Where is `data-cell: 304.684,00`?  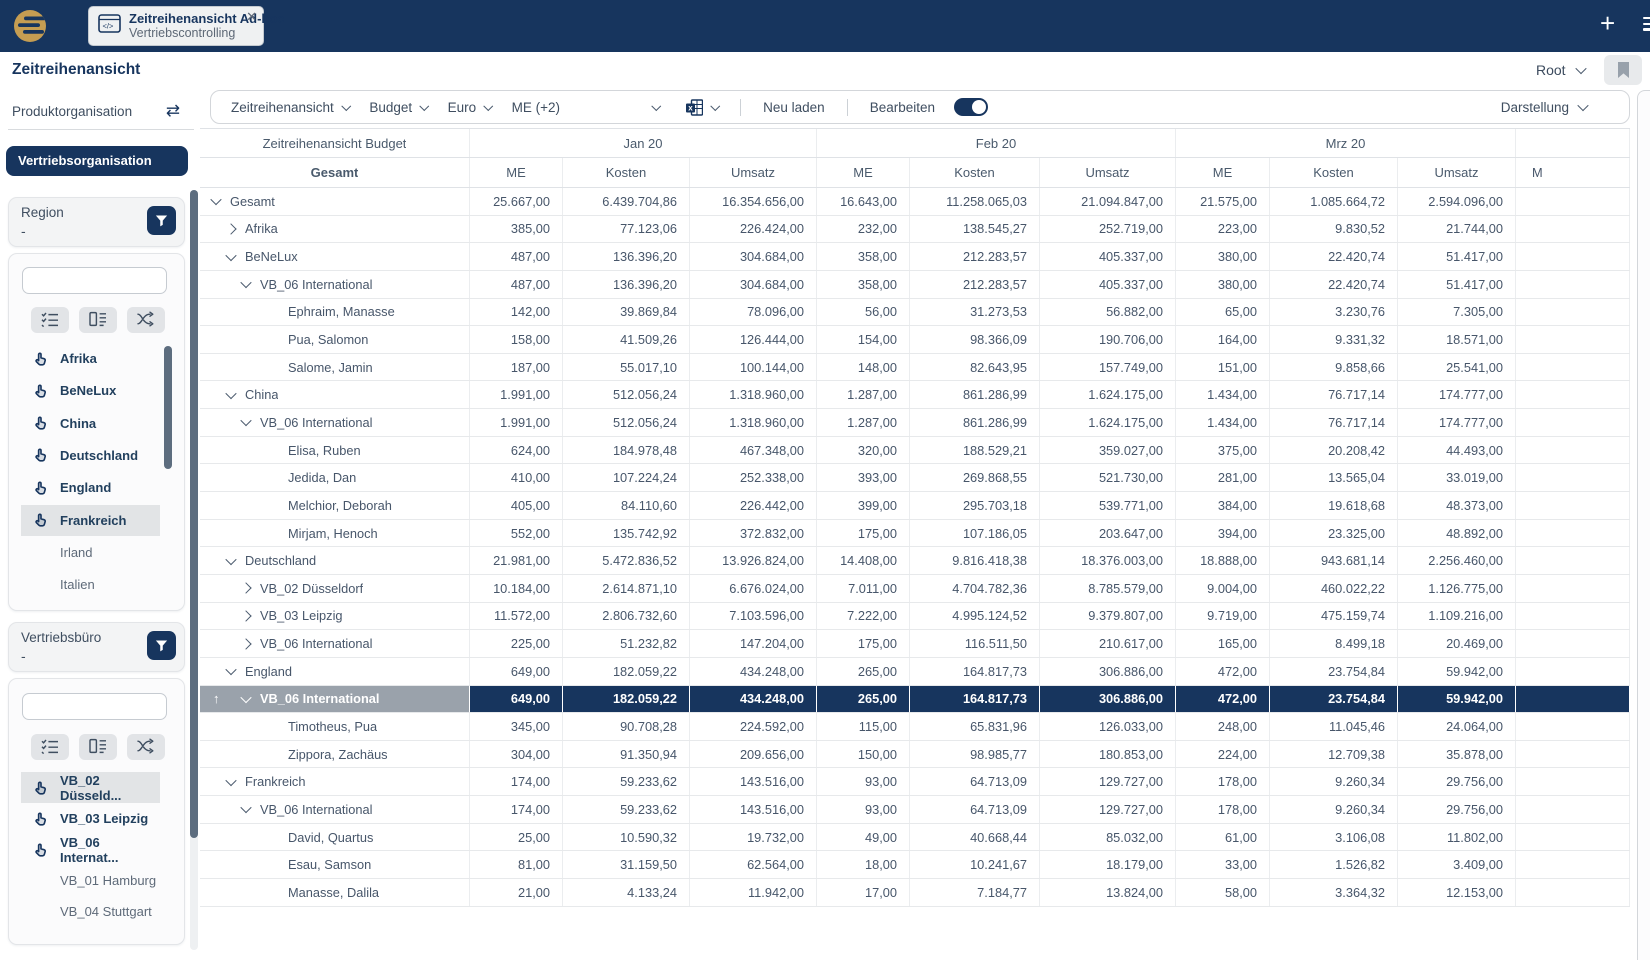 data-cell: 304.684,00 is located at coordinates (753, 256).